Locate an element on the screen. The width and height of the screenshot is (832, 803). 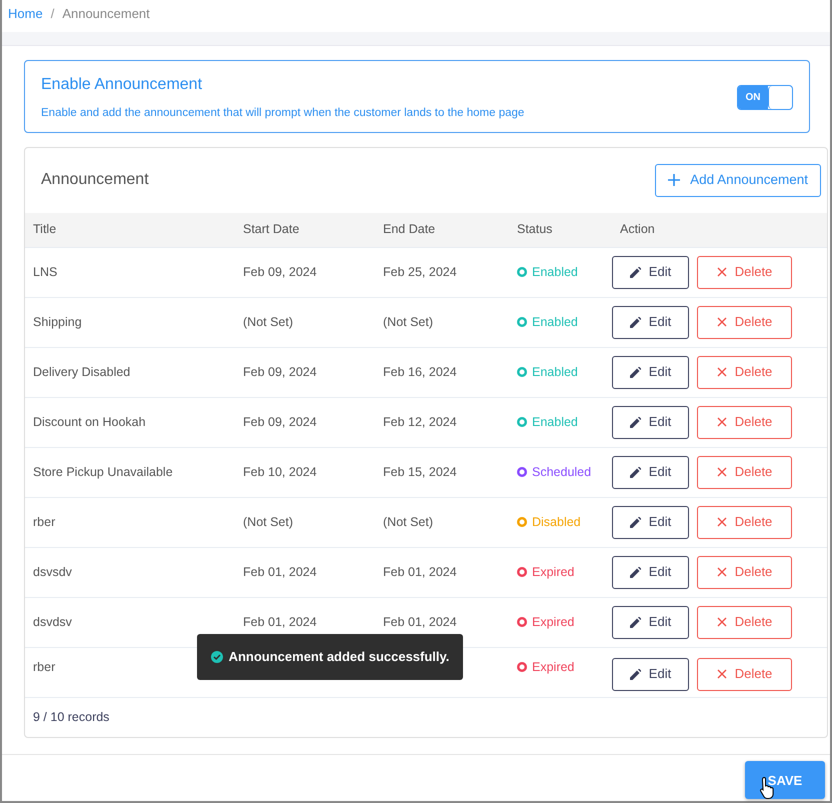
section-title: Announcement is located at coordinates (95, 180).